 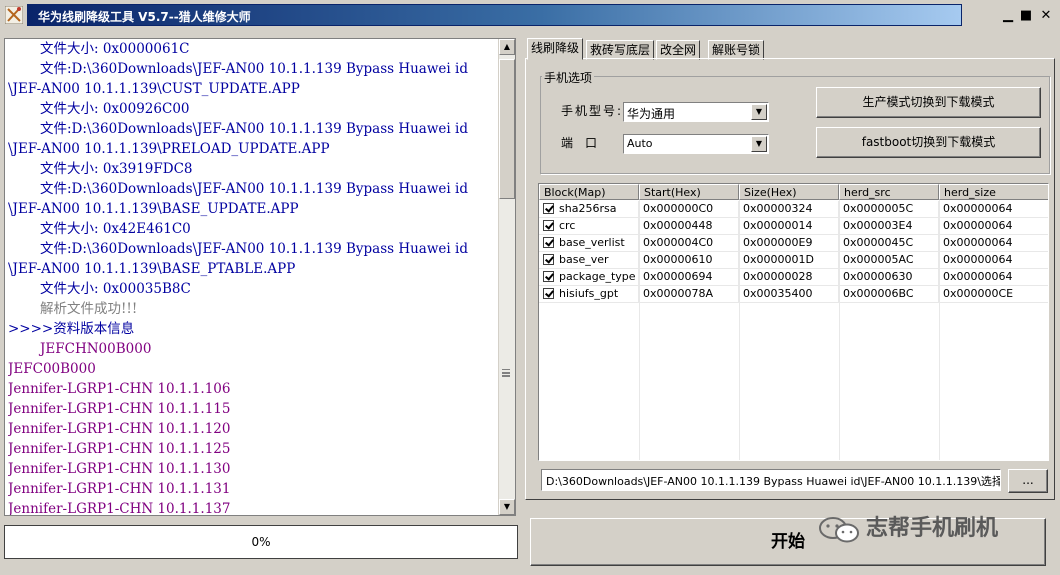 I want to click on table-cell: base_ver, so click(x=589, y=260).